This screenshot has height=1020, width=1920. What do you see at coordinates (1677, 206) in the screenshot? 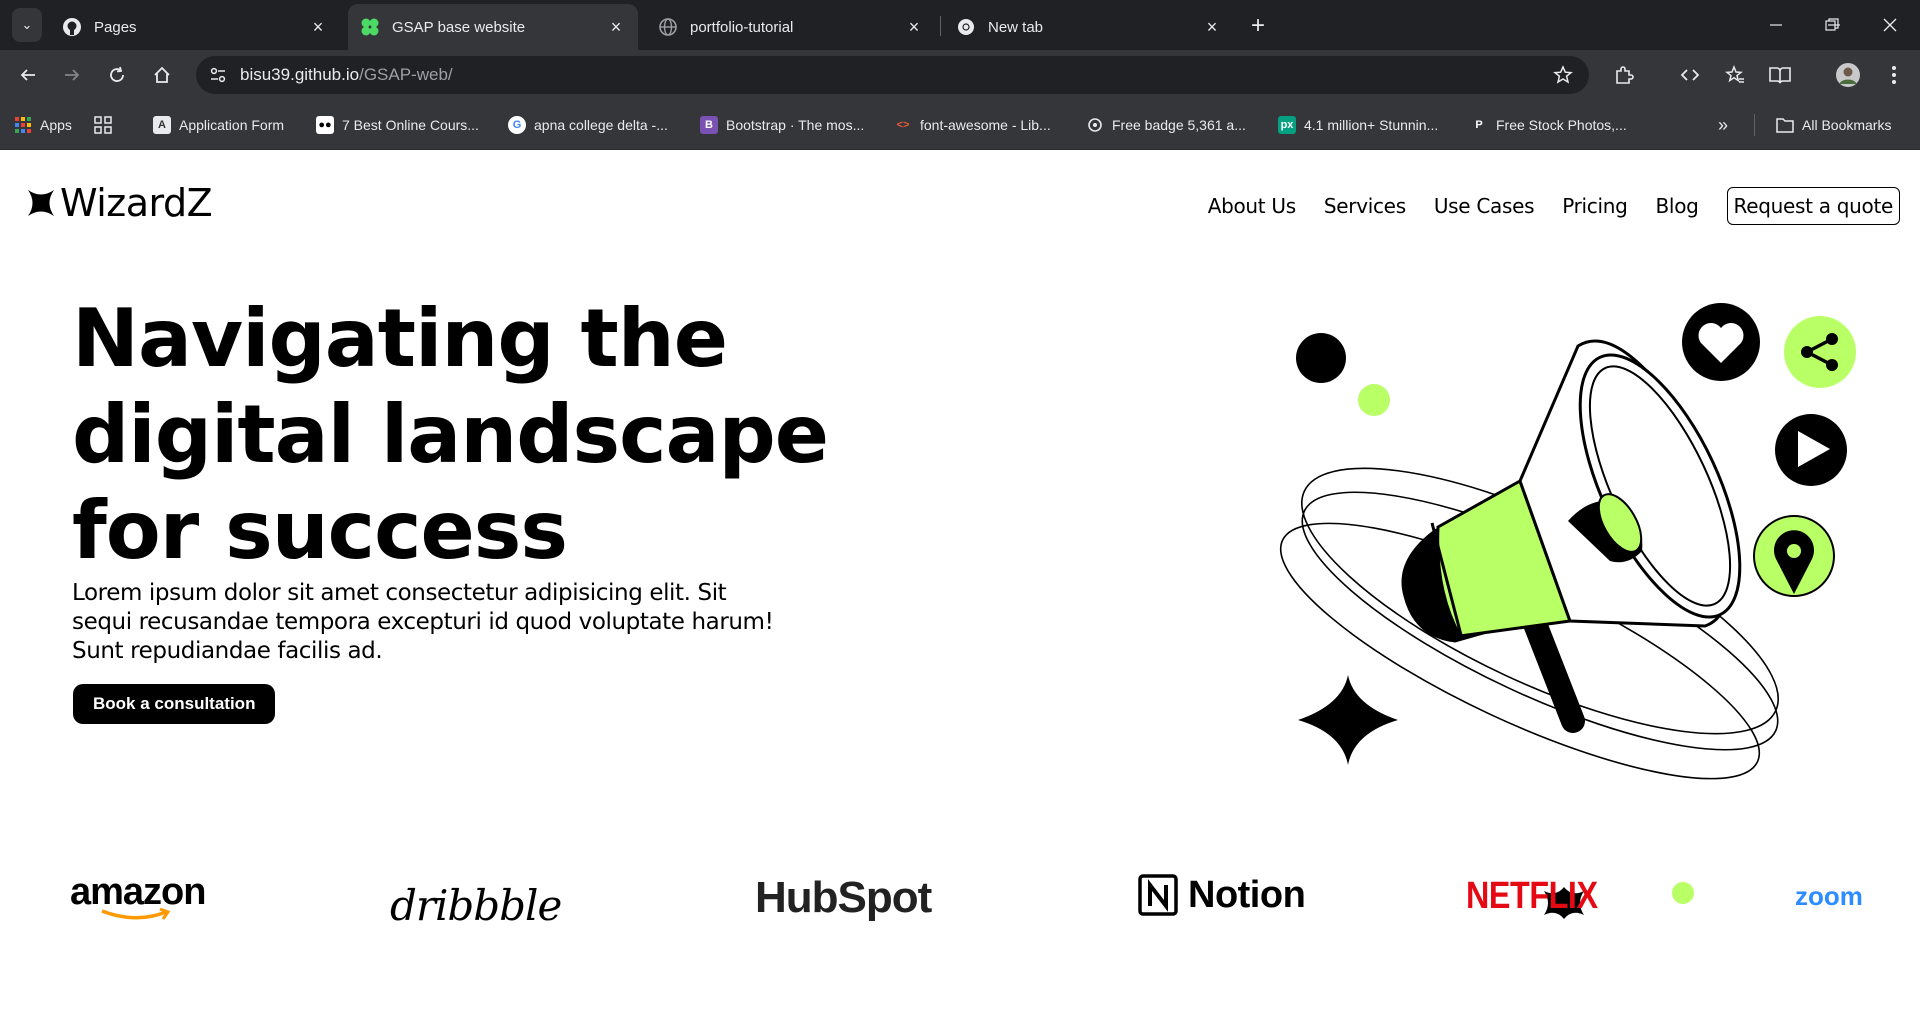
I see `nav-blog: Blog` at bounding box center [1677, 206].